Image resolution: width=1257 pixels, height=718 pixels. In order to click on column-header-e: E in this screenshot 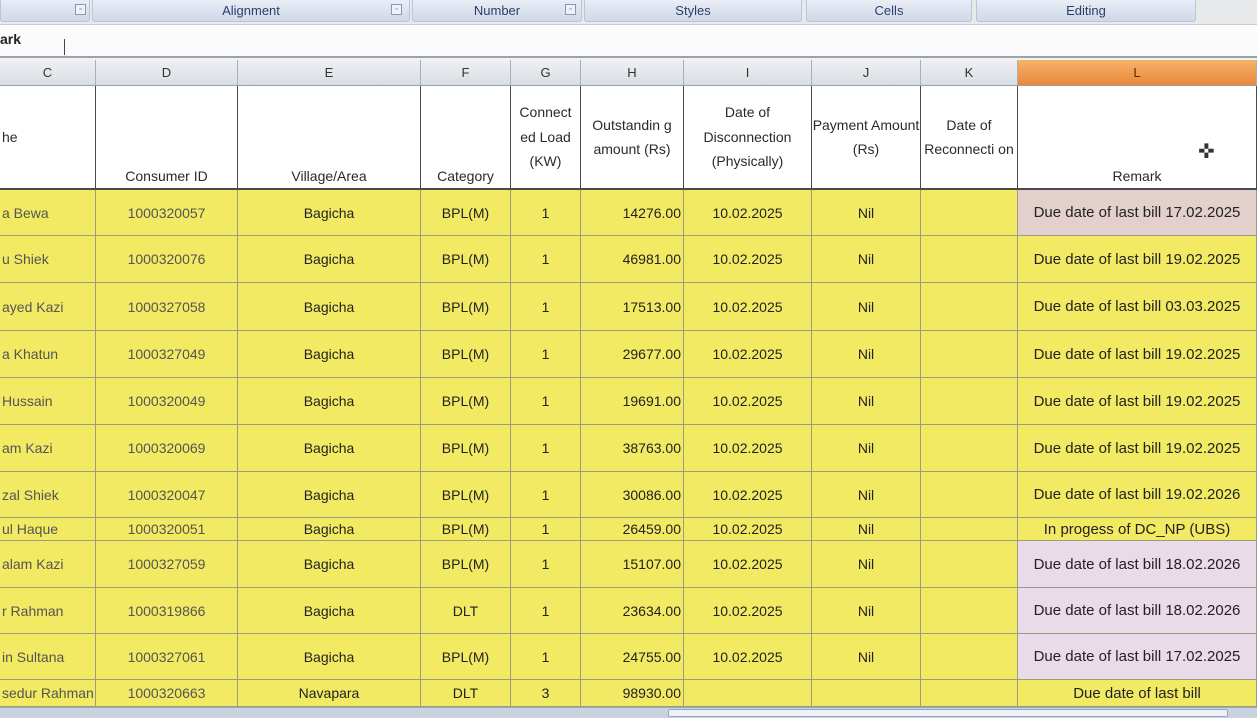, I will do `click(329, 73)`.